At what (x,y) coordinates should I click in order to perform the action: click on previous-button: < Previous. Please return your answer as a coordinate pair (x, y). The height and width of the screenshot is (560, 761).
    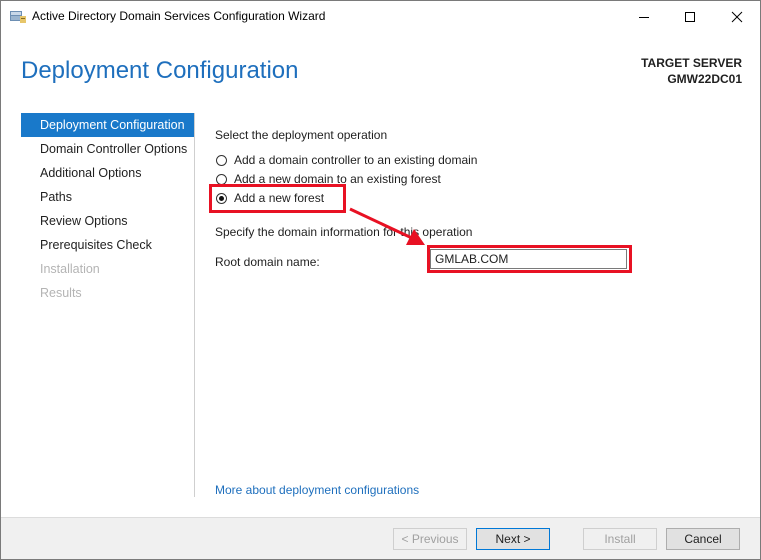
    Looking at the image, I should click on (430, 539).